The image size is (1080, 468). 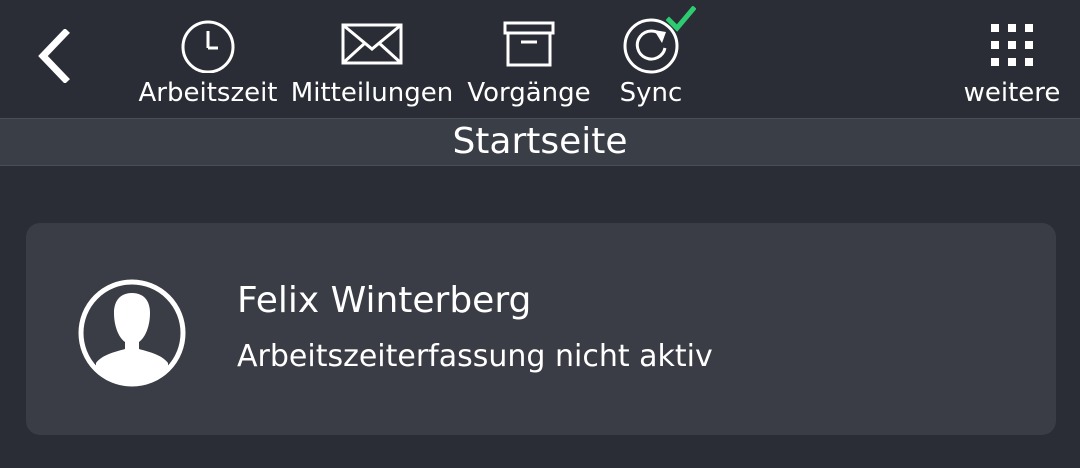 What do you see at coordinates (208, 46) in the screenshot?
I see `clock-icon` at bounding box center [208, 46].